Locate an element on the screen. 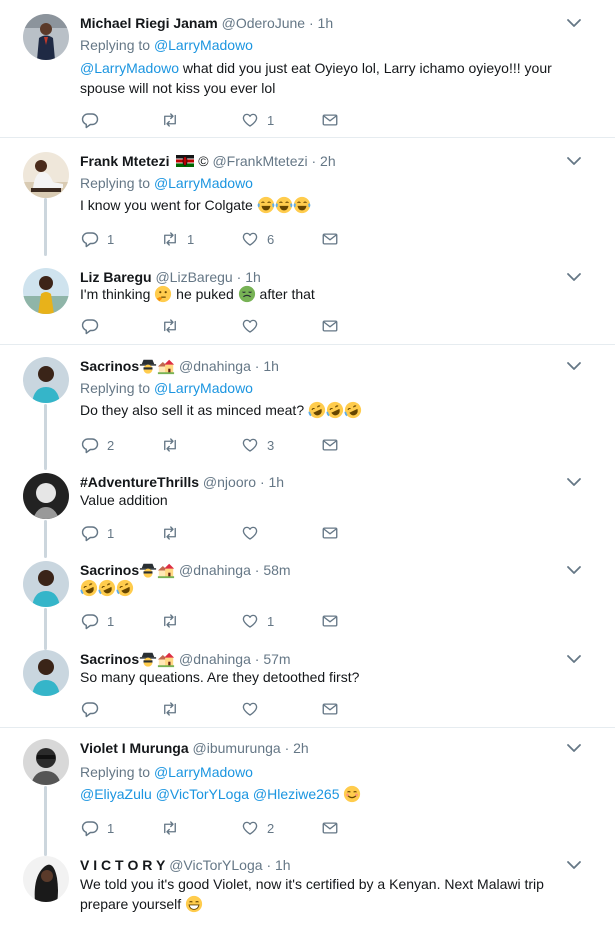 The height and width of the screenshot is (926, 615). user-handle: @ibumurunga is located at coordinates (237, 748).